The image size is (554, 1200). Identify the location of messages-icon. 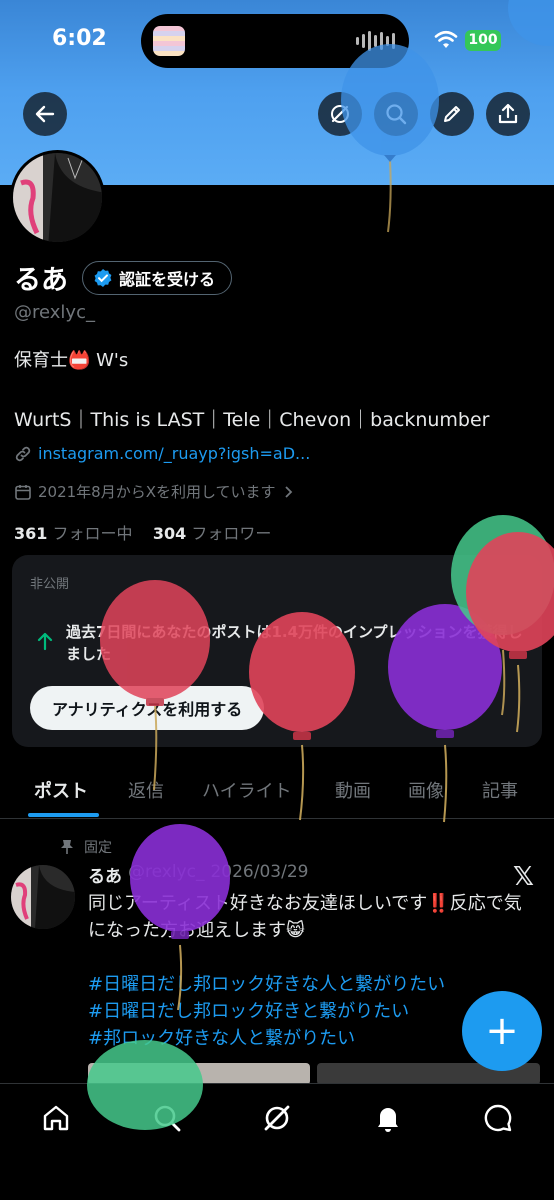
(498, 1118).